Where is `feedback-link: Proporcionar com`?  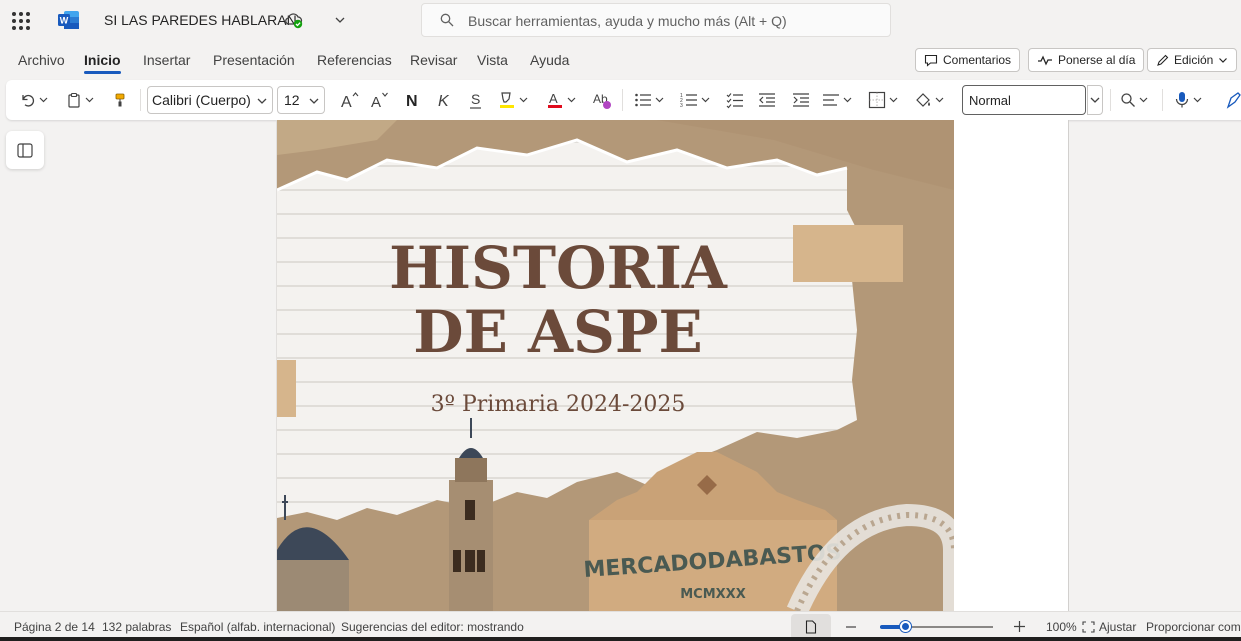 feedback-link: Proporcionar com is located at coordinates (1193, 627).